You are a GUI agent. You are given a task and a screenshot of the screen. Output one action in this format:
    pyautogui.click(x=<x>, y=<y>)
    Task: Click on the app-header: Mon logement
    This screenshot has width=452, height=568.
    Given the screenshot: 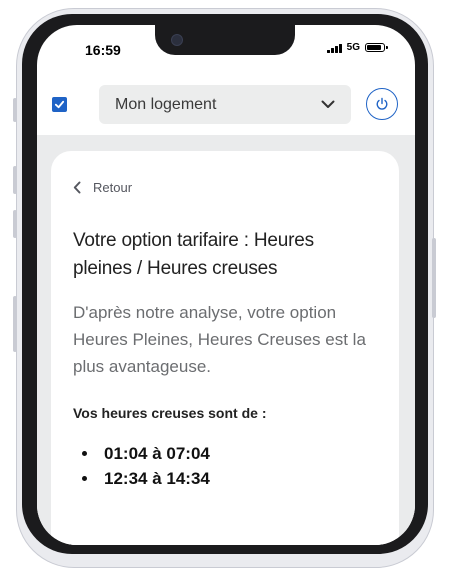 What is the action you would take?
    pyautogui.click(x=226, y=106)
    